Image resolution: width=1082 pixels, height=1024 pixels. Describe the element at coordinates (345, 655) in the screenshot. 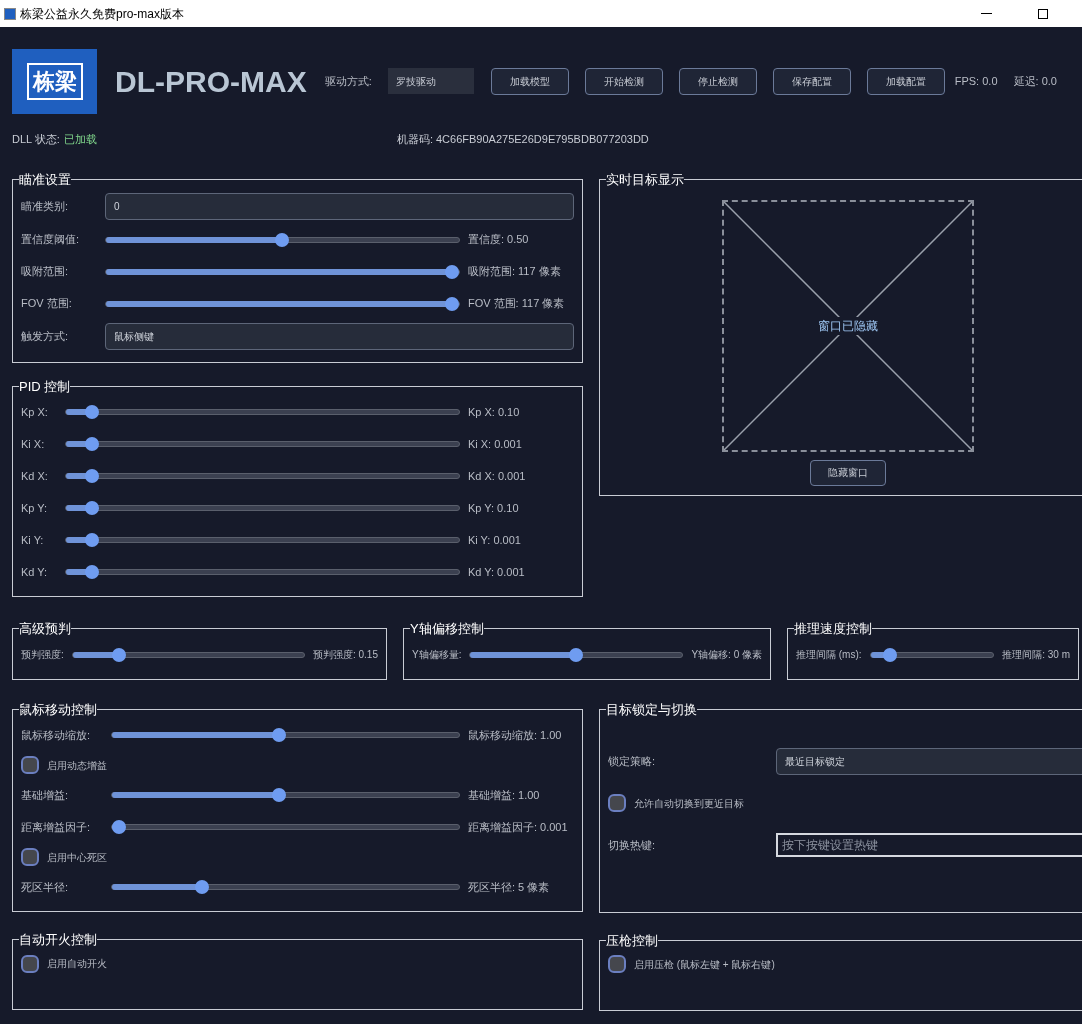

I see `slider-reading: 预判强度: 0.15` at that location.